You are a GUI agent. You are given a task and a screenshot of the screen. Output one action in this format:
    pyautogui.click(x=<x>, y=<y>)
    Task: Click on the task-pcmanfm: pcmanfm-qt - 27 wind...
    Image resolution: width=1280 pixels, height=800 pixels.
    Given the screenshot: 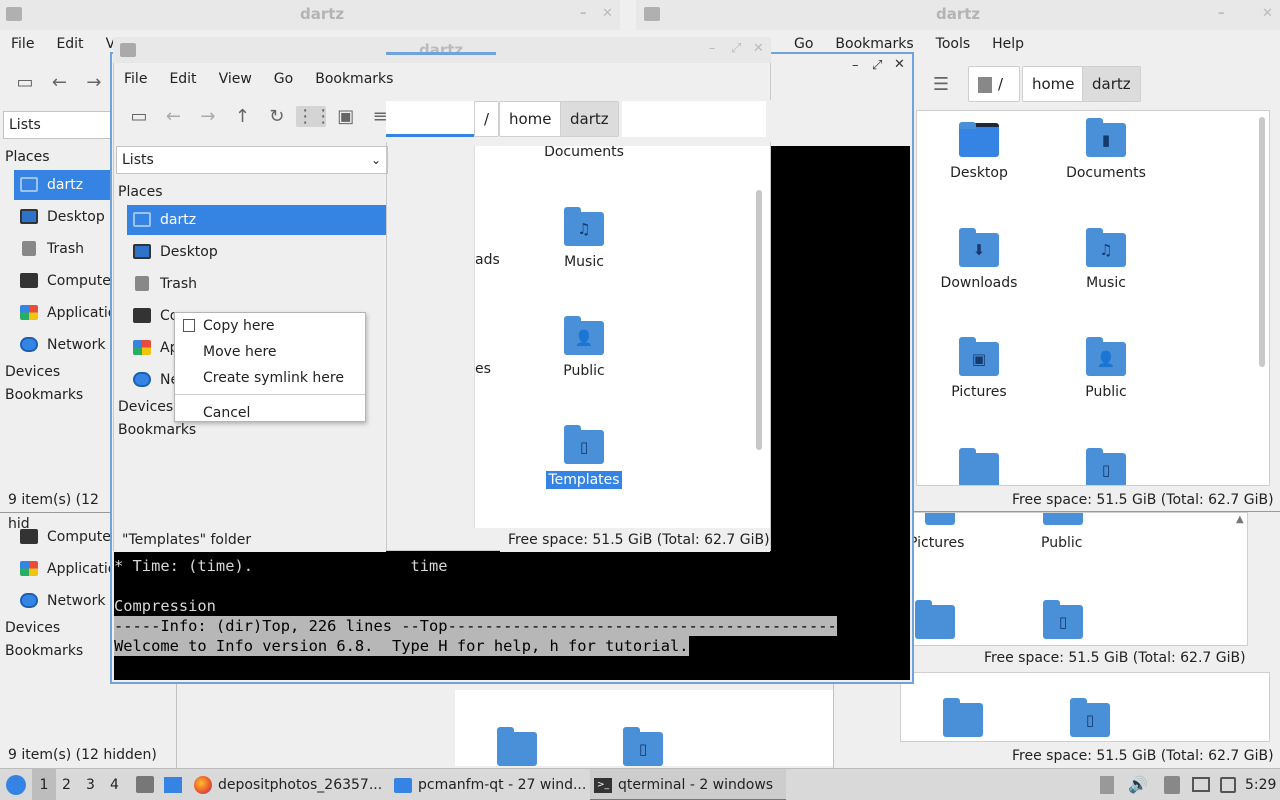 What is the action you would take?
    pyautogui.click(x=490, y=784)
    